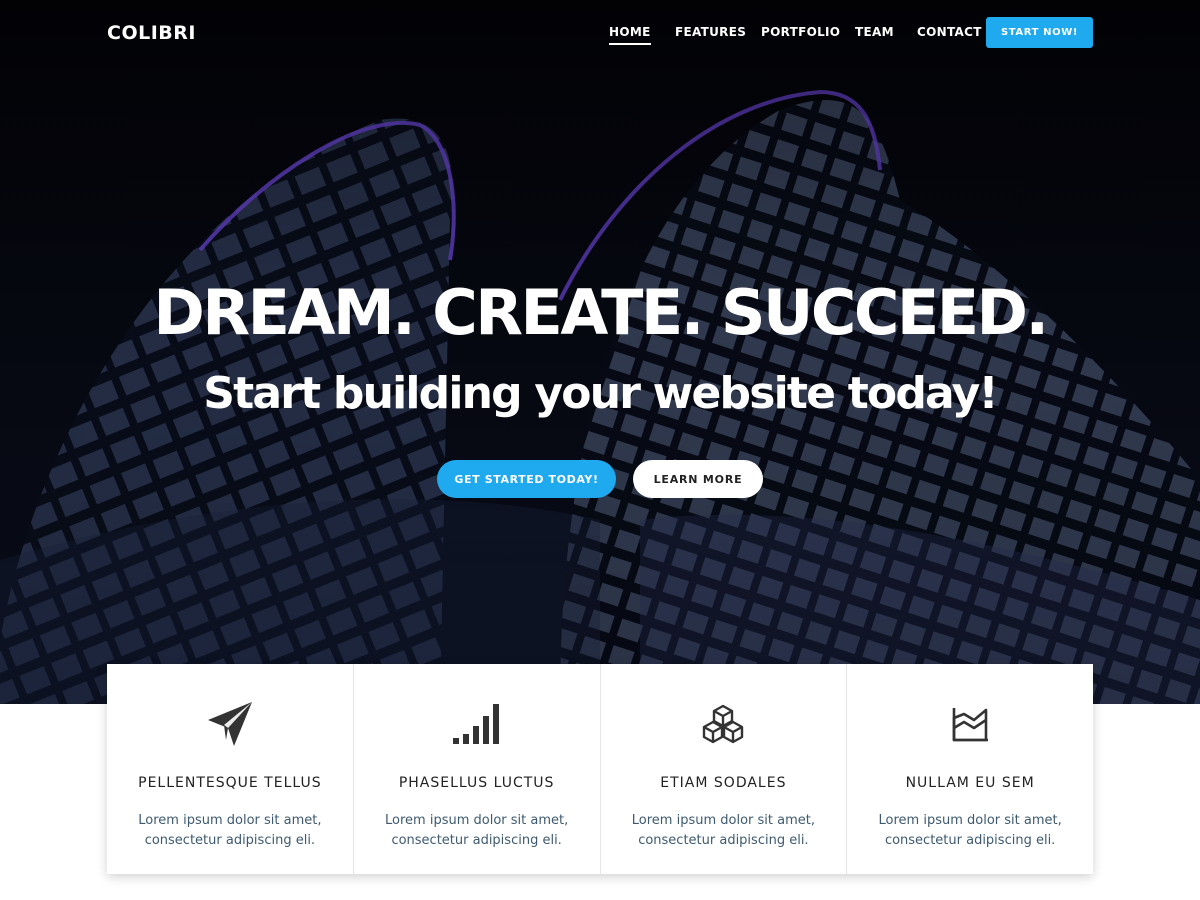 This screenshot has height=900, width=1200. I want to click on learn-more-button: LEARN MORE, so click(698, 479).